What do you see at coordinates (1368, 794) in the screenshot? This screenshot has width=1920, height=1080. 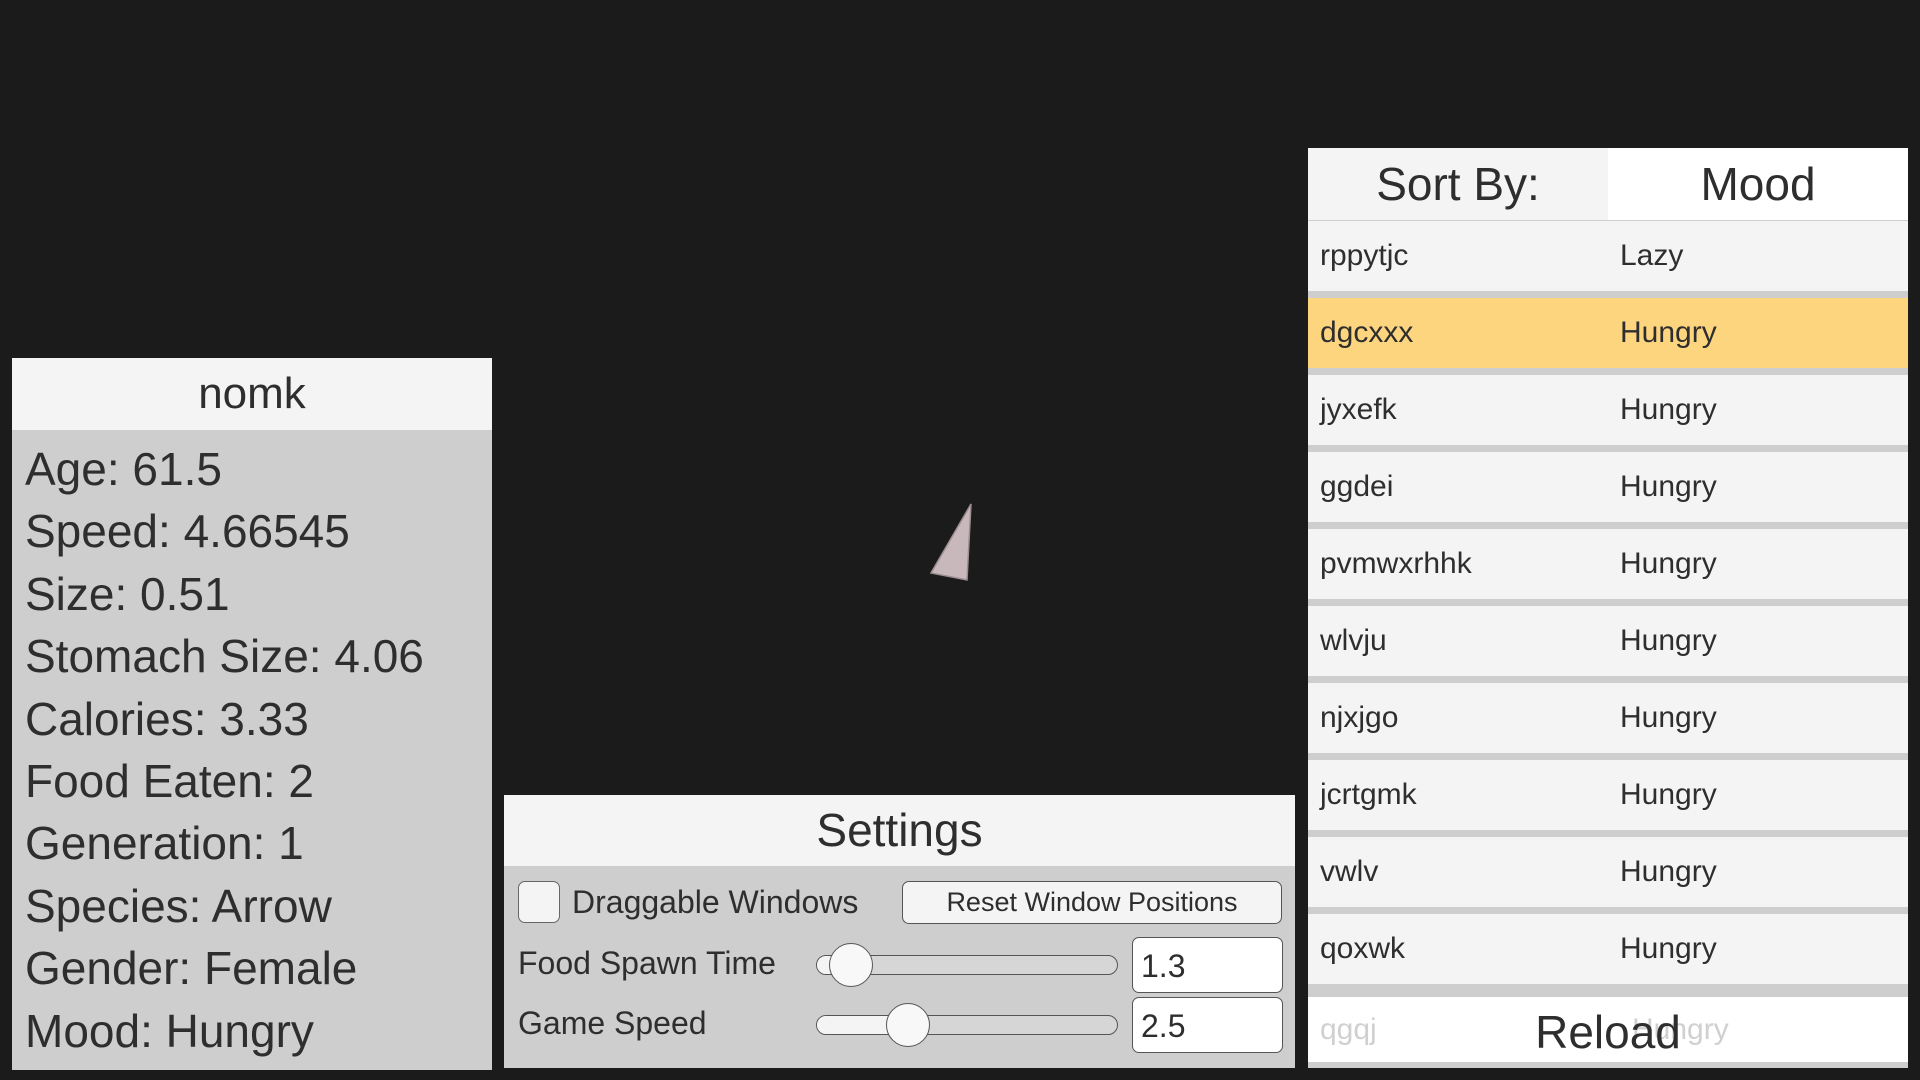 I see `creature-name: jcrtgmk` at bounding box center [1368, 794].